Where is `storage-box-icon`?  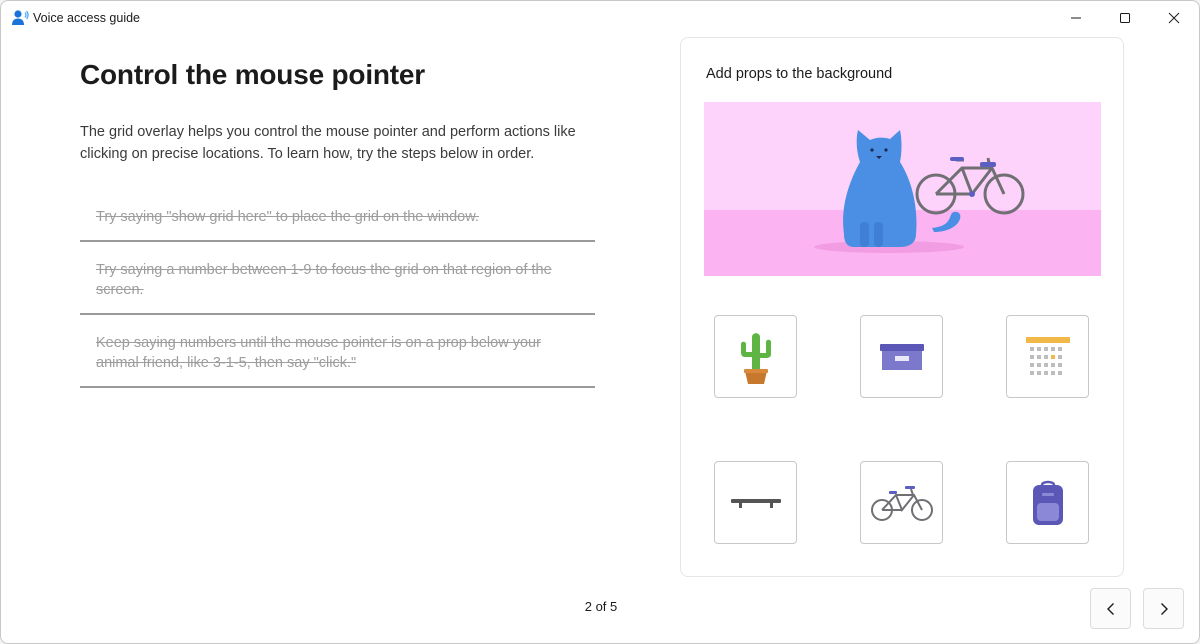
storage-box-icon is located at coordinates (901, 356).